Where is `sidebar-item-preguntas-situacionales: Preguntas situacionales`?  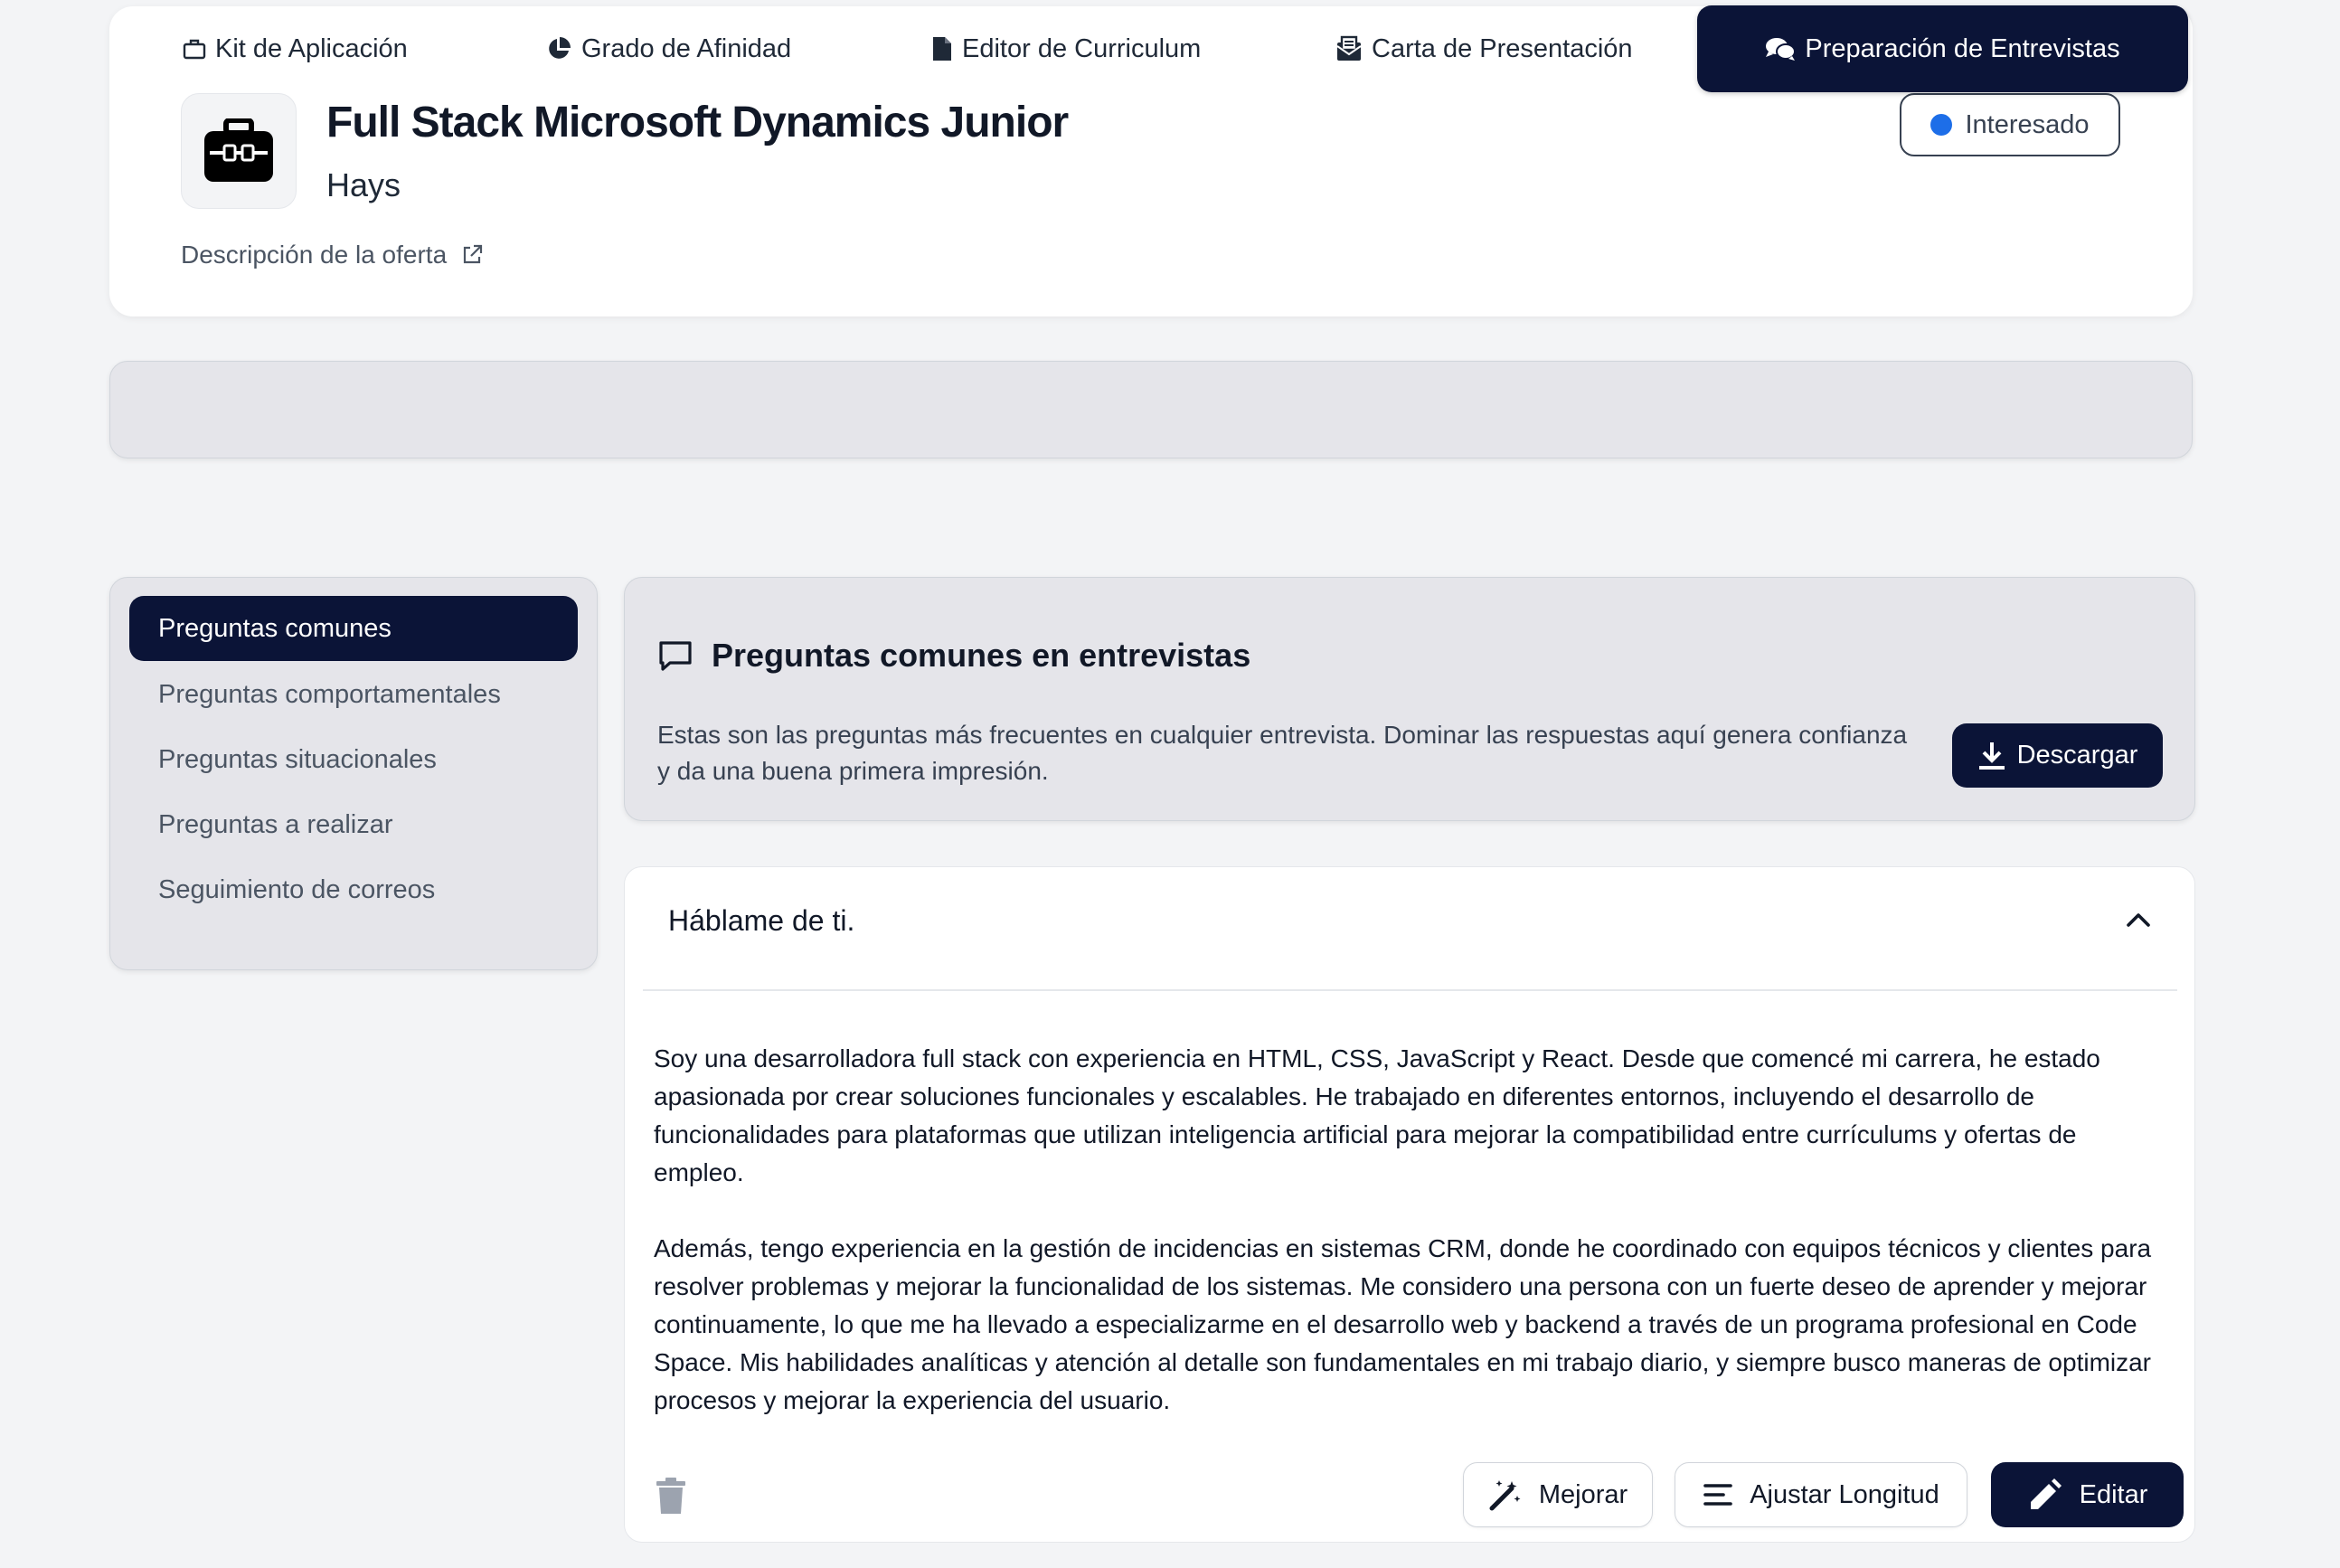 sidebar-item-preguntas-situacionales: Preguntas situacionales is located at coordinates (353, 759).